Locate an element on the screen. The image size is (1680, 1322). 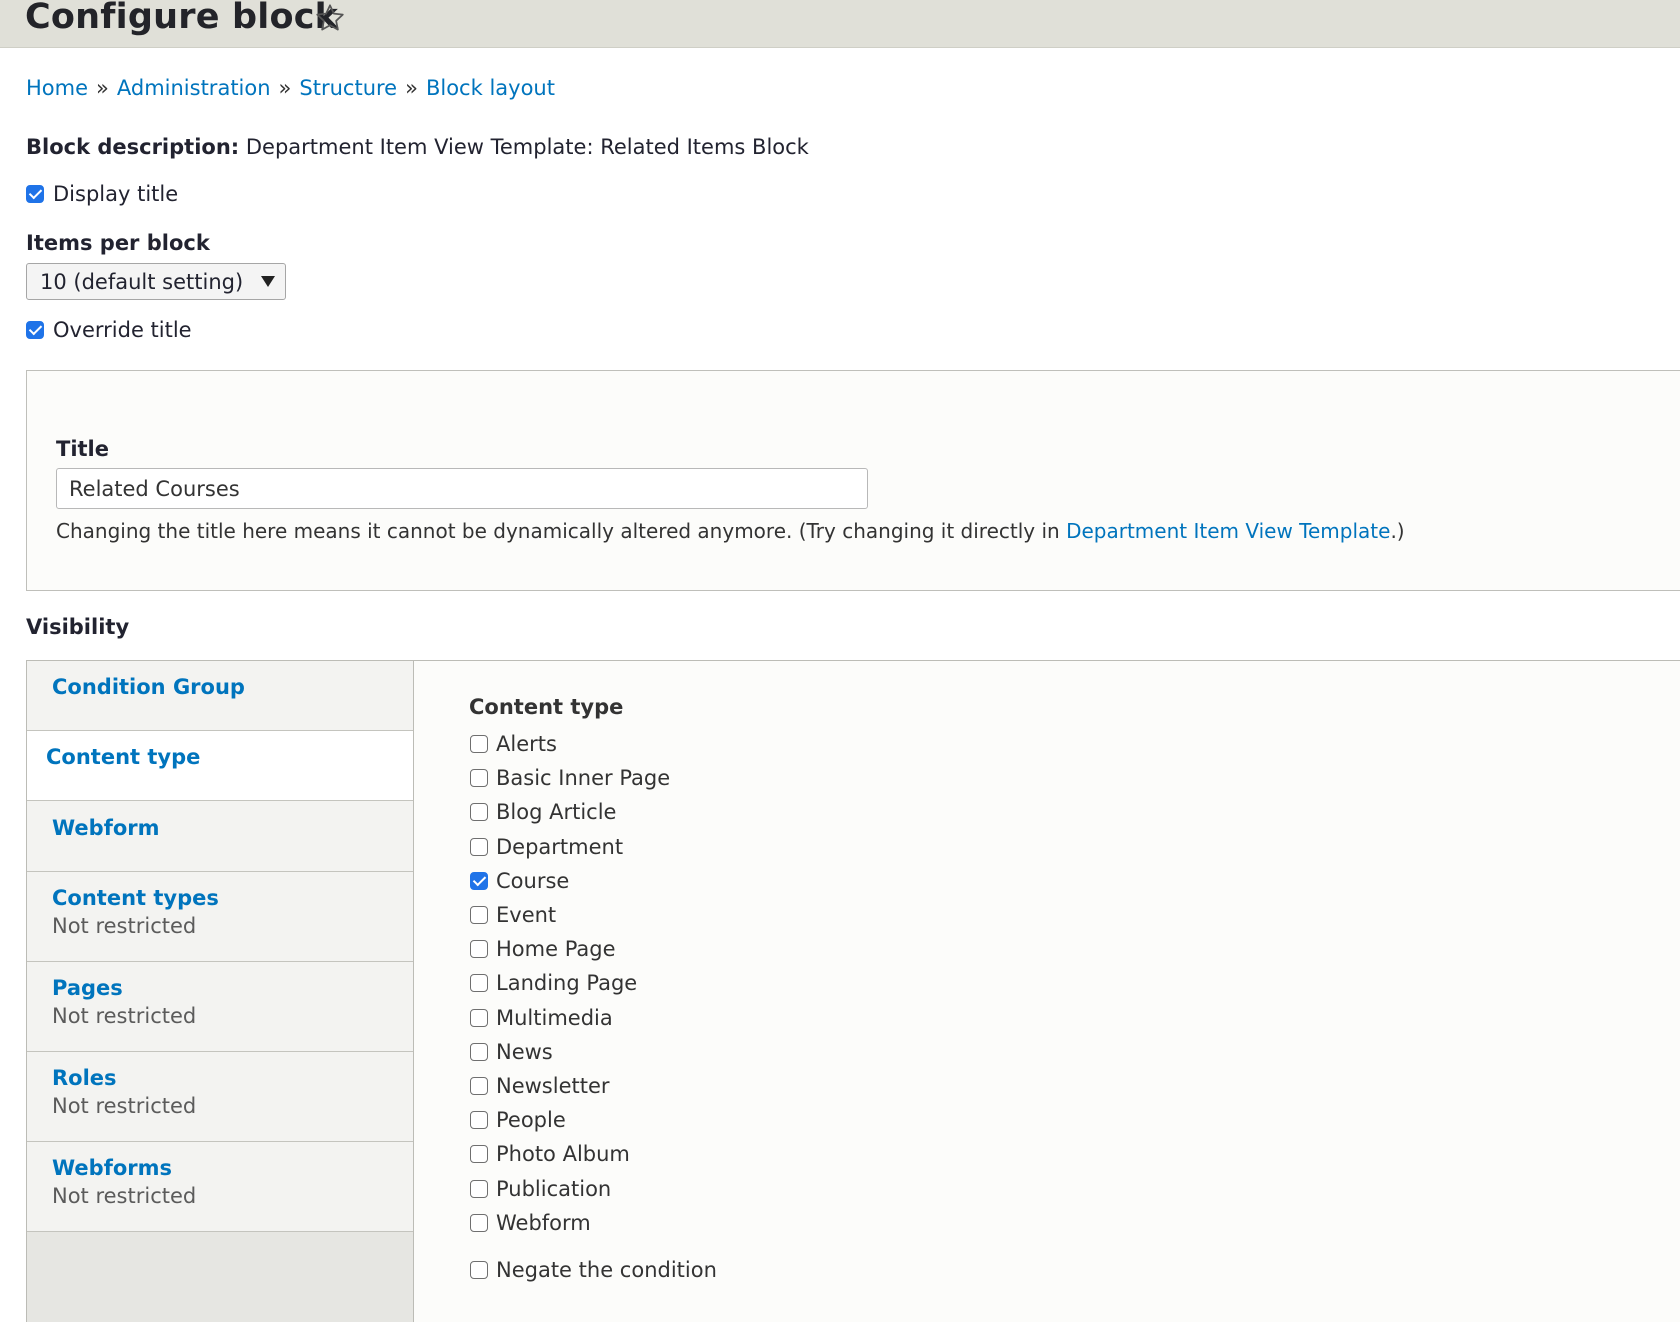
override-title-option: Override title is located at coordinates (109, 330).